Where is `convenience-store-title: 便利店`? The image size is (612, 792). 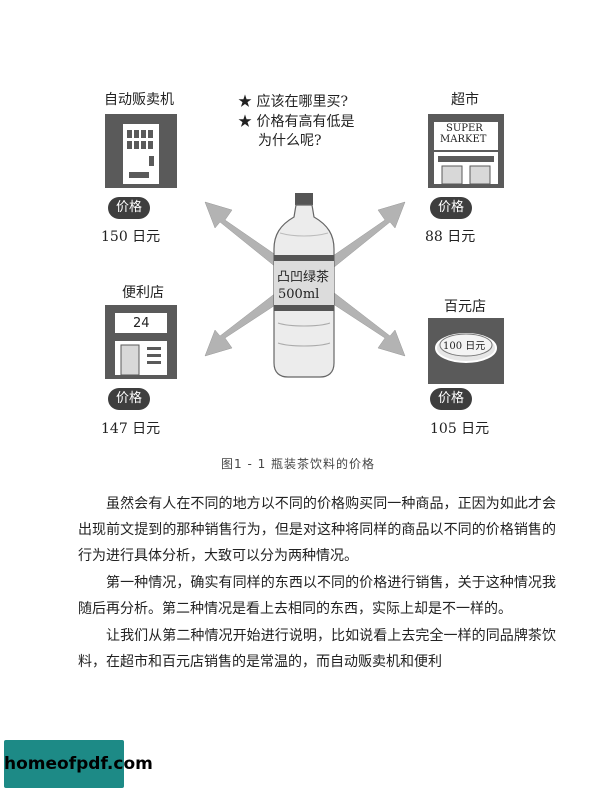
convenience-store-title: 便利店 is located at coordinates (143, 293).